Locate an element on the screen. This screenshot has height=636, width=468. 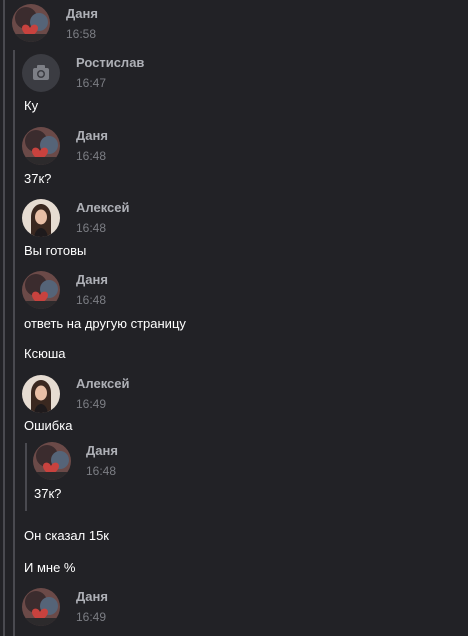
camera-icon is located at coordinates (41, 73).